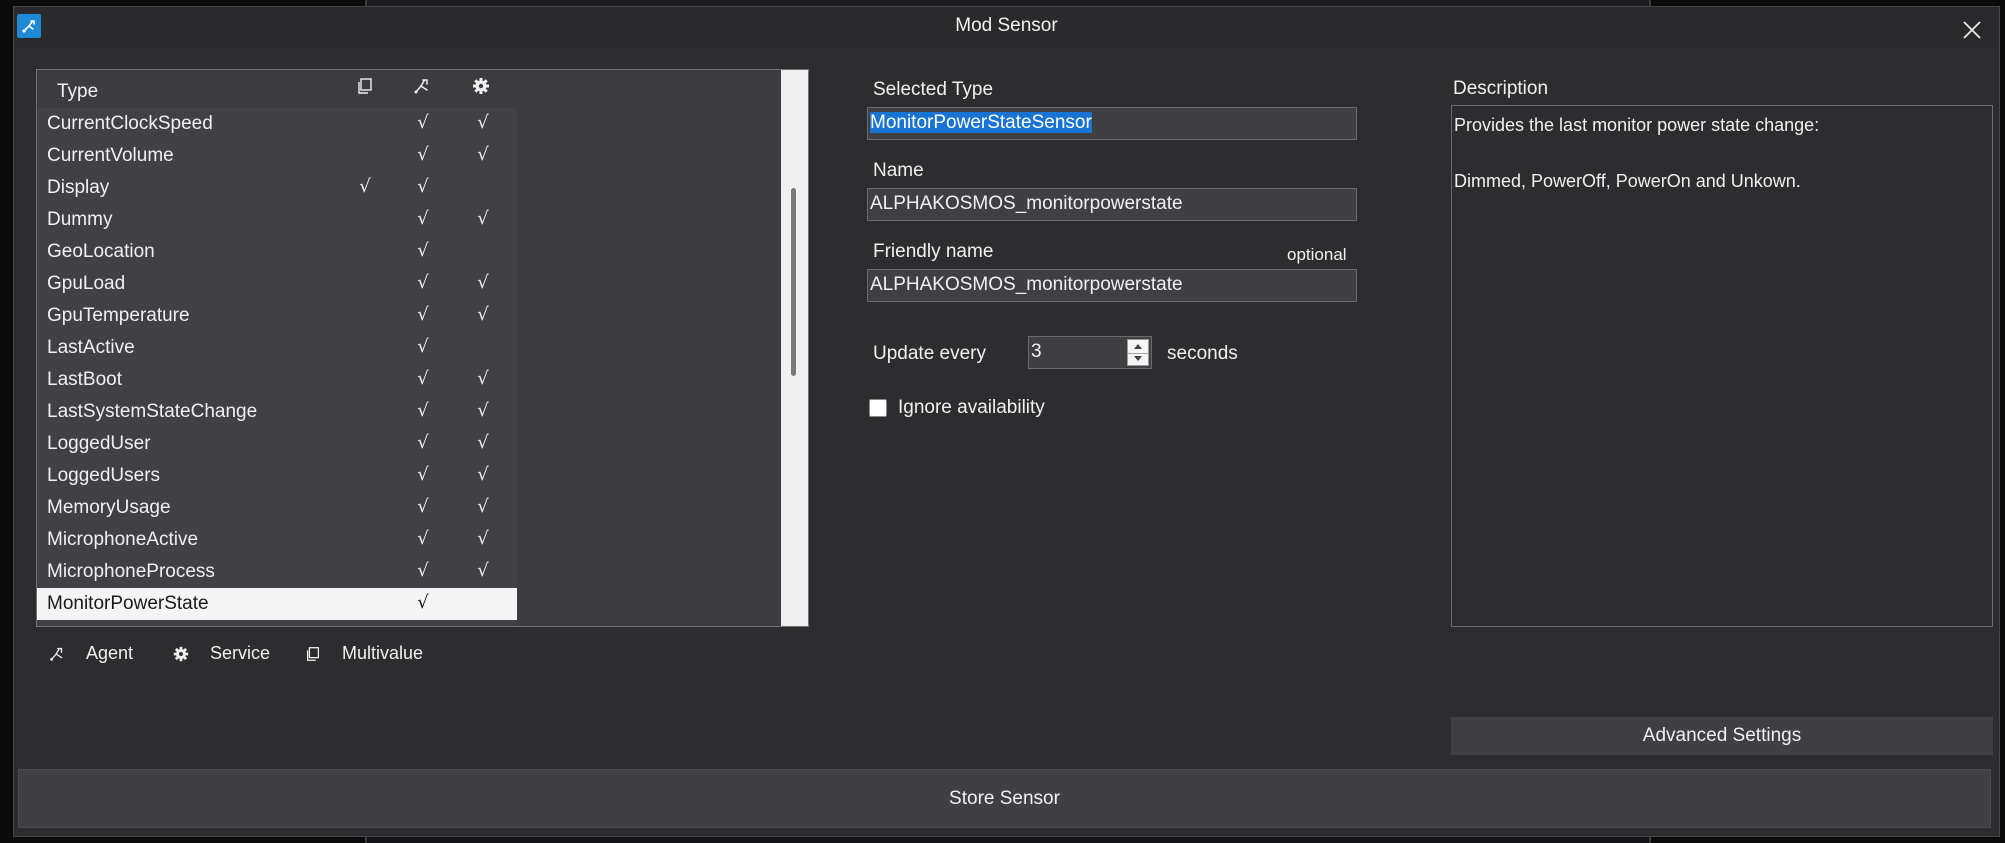 The width and height of the screenshot is (2005, 843). Describe the element at coordinates (56, 654) in the screenshot. I see `agent-icon` at that location.